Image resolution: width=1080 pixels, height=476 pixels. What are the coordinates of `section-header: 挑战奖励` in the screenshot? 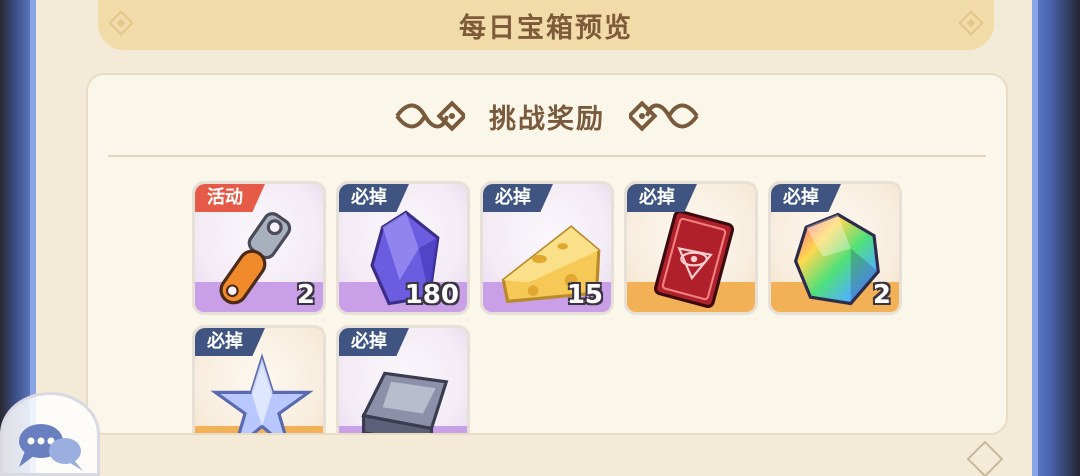 It's located at (547, 116).